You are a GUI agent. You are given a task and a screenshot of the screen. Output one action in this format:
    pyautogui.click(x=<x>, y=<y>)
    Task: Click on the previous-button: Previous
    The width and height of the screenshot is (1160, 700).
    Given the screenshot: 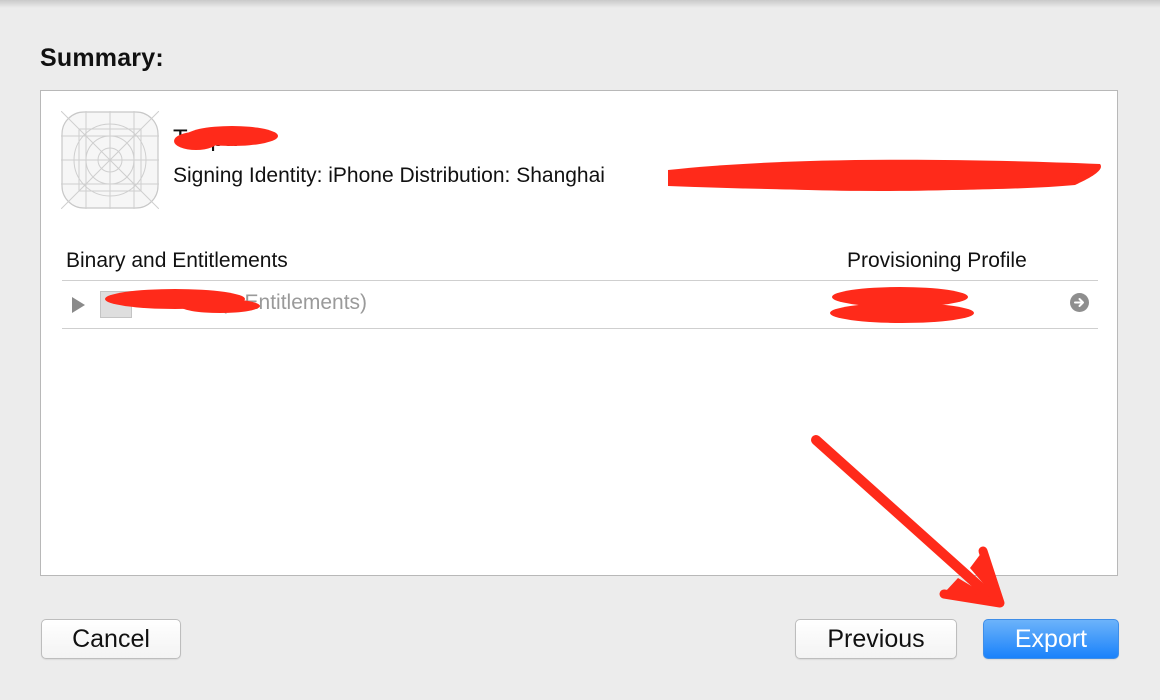 What is the action you would take?
    pyautogui.click(x=876, y=639)
    